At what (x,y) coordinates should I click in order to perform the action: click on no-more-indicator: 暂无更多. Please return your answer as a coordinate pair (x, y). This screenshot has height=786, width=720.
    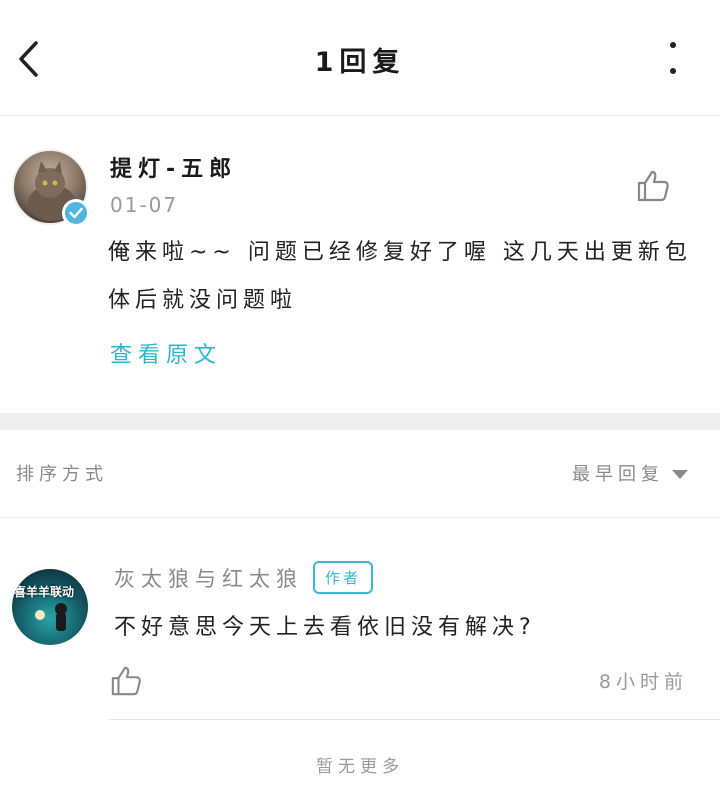
    Looking at the image, I should click on (360, 767).